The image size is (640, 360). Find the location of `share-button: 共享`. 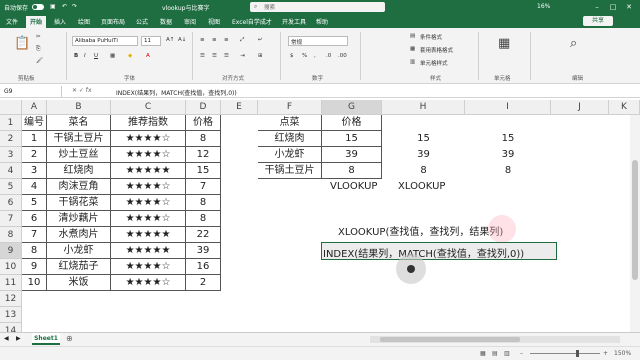

share-button: 共享 is located at coordinates (598, 21).